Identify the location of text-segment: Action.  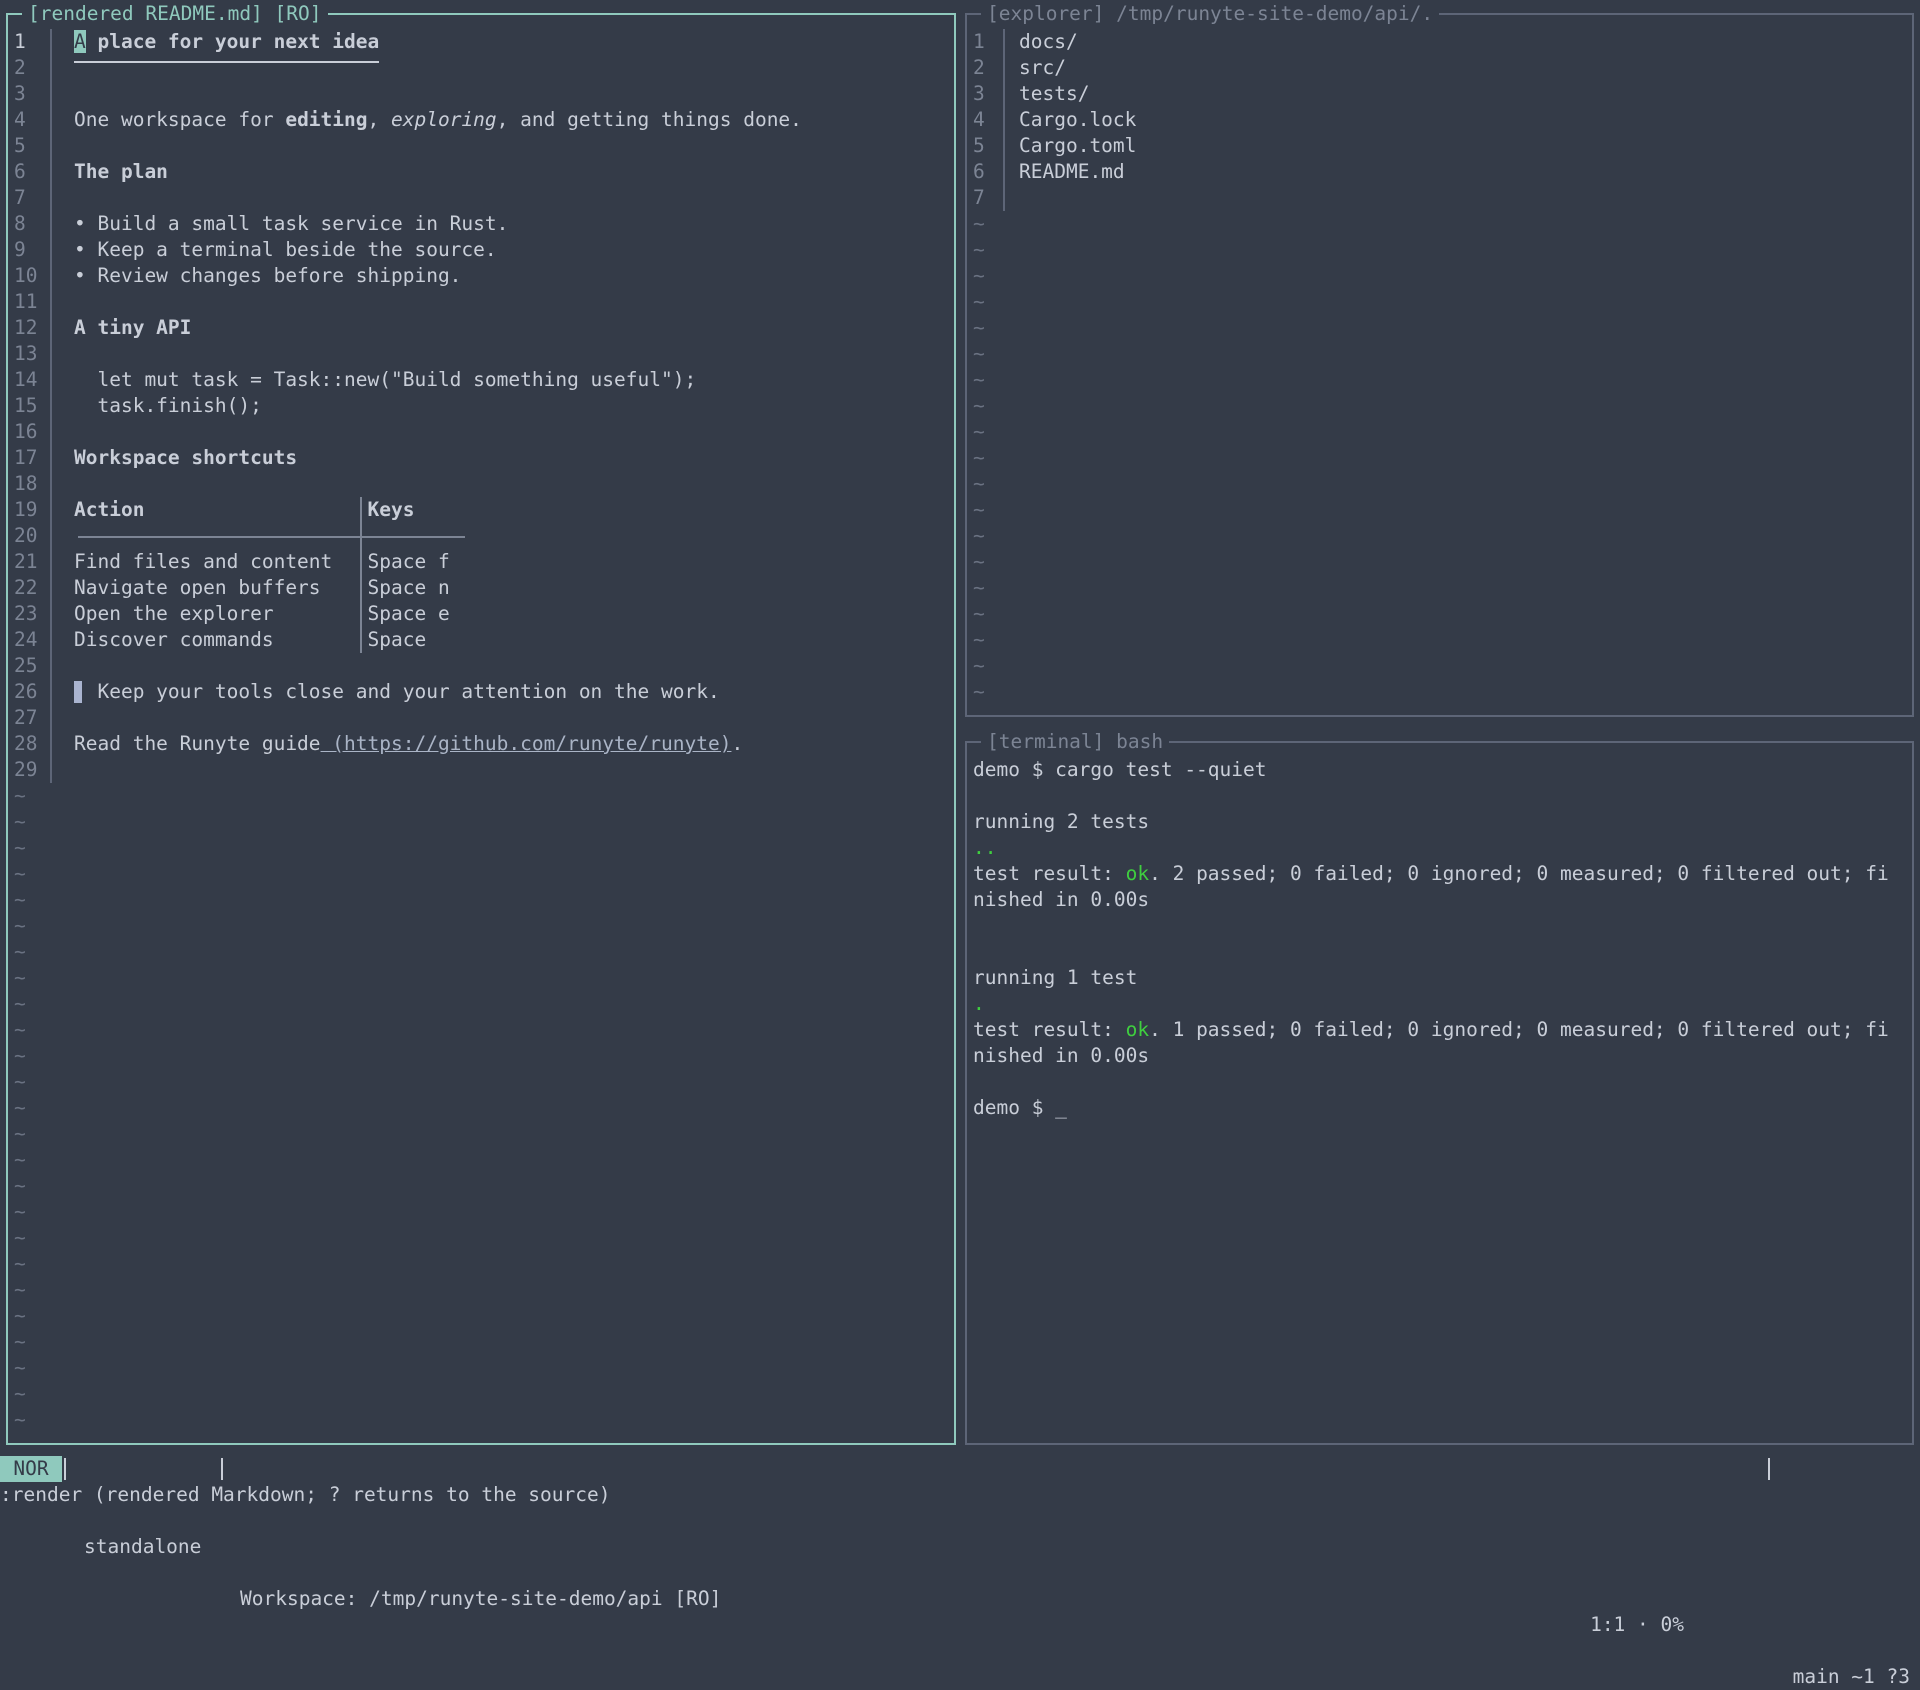
(221, 509).